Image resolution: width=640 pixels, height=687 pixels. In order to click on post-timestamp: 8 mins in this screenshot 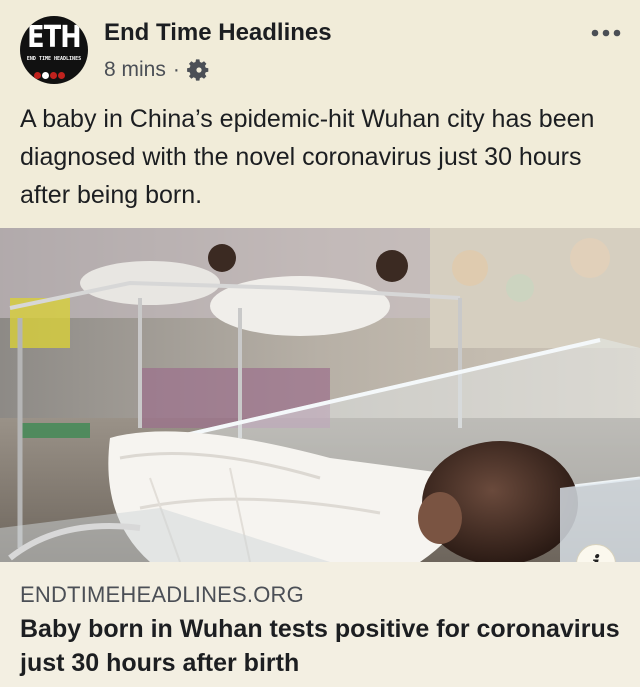, I will do `click(135, 70)`.